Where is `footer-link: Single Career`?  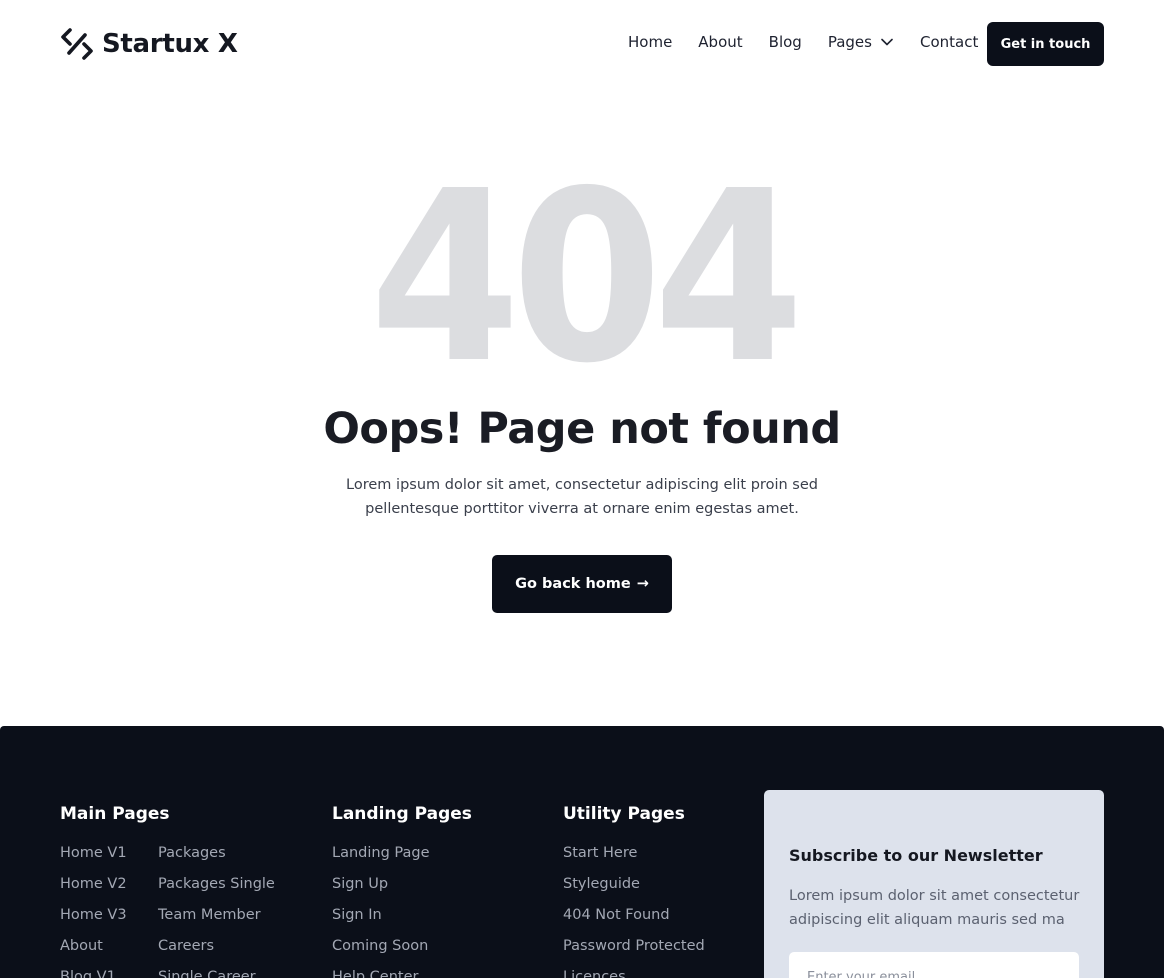 footer-link: Single Career is located at coordinates (216, 973).